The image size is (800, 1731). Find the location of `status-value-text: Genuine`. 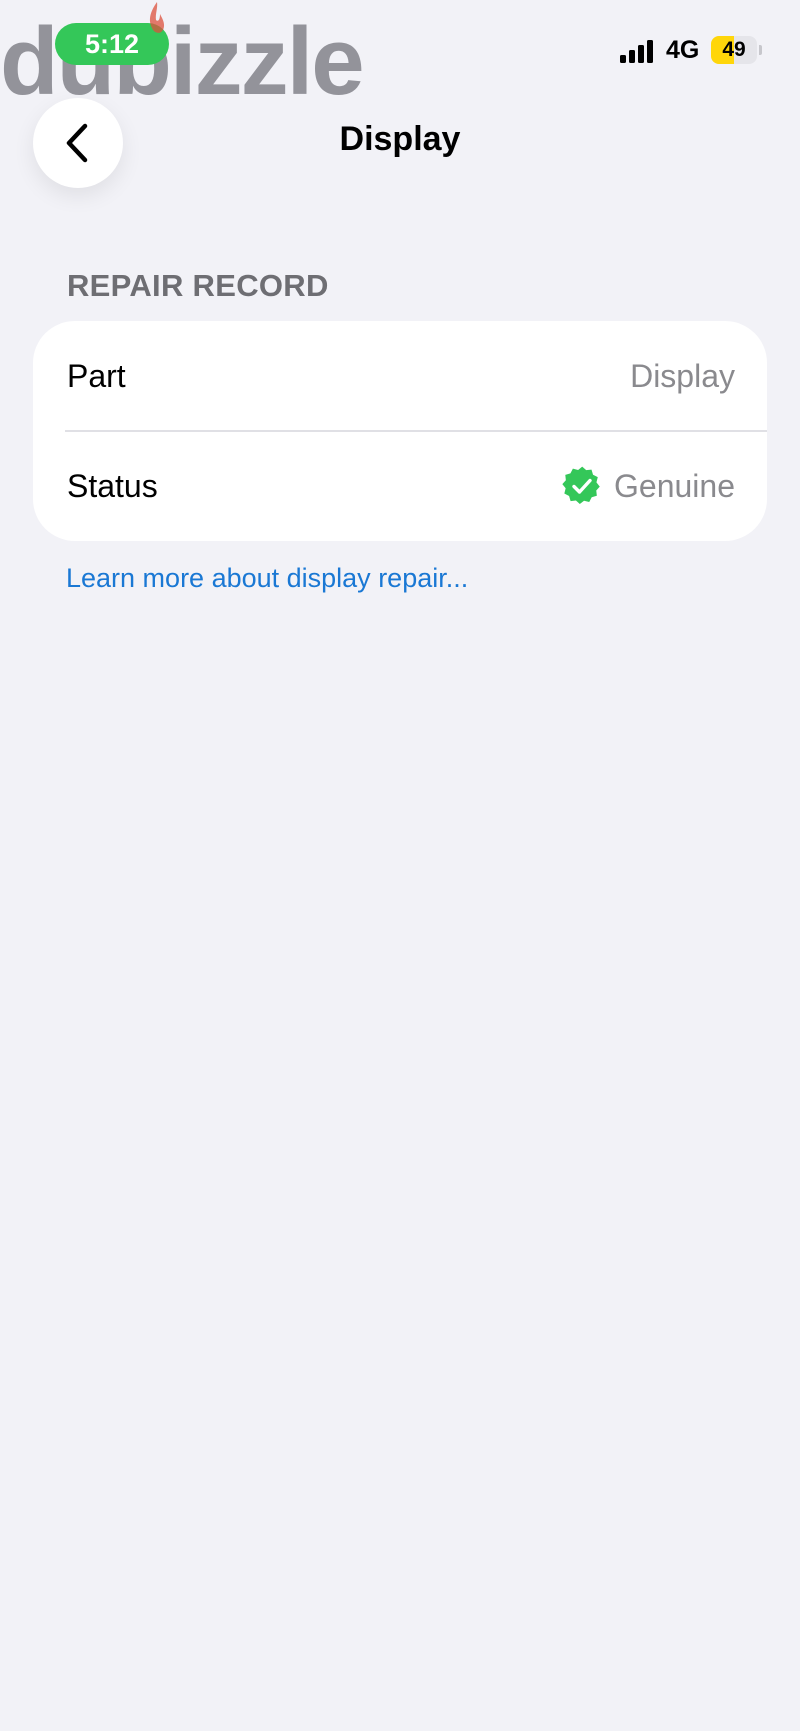

status-value-text: Genuine is located at coordinates (674, 485).